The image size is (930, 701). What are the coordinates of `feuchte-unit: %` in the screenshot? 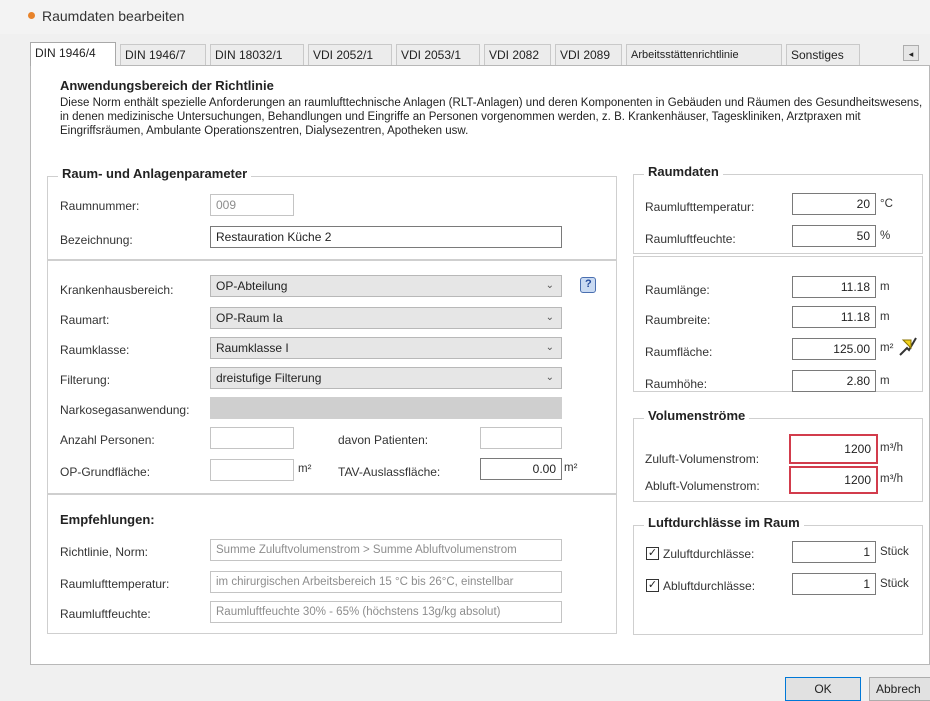 It's located at (885, 236).